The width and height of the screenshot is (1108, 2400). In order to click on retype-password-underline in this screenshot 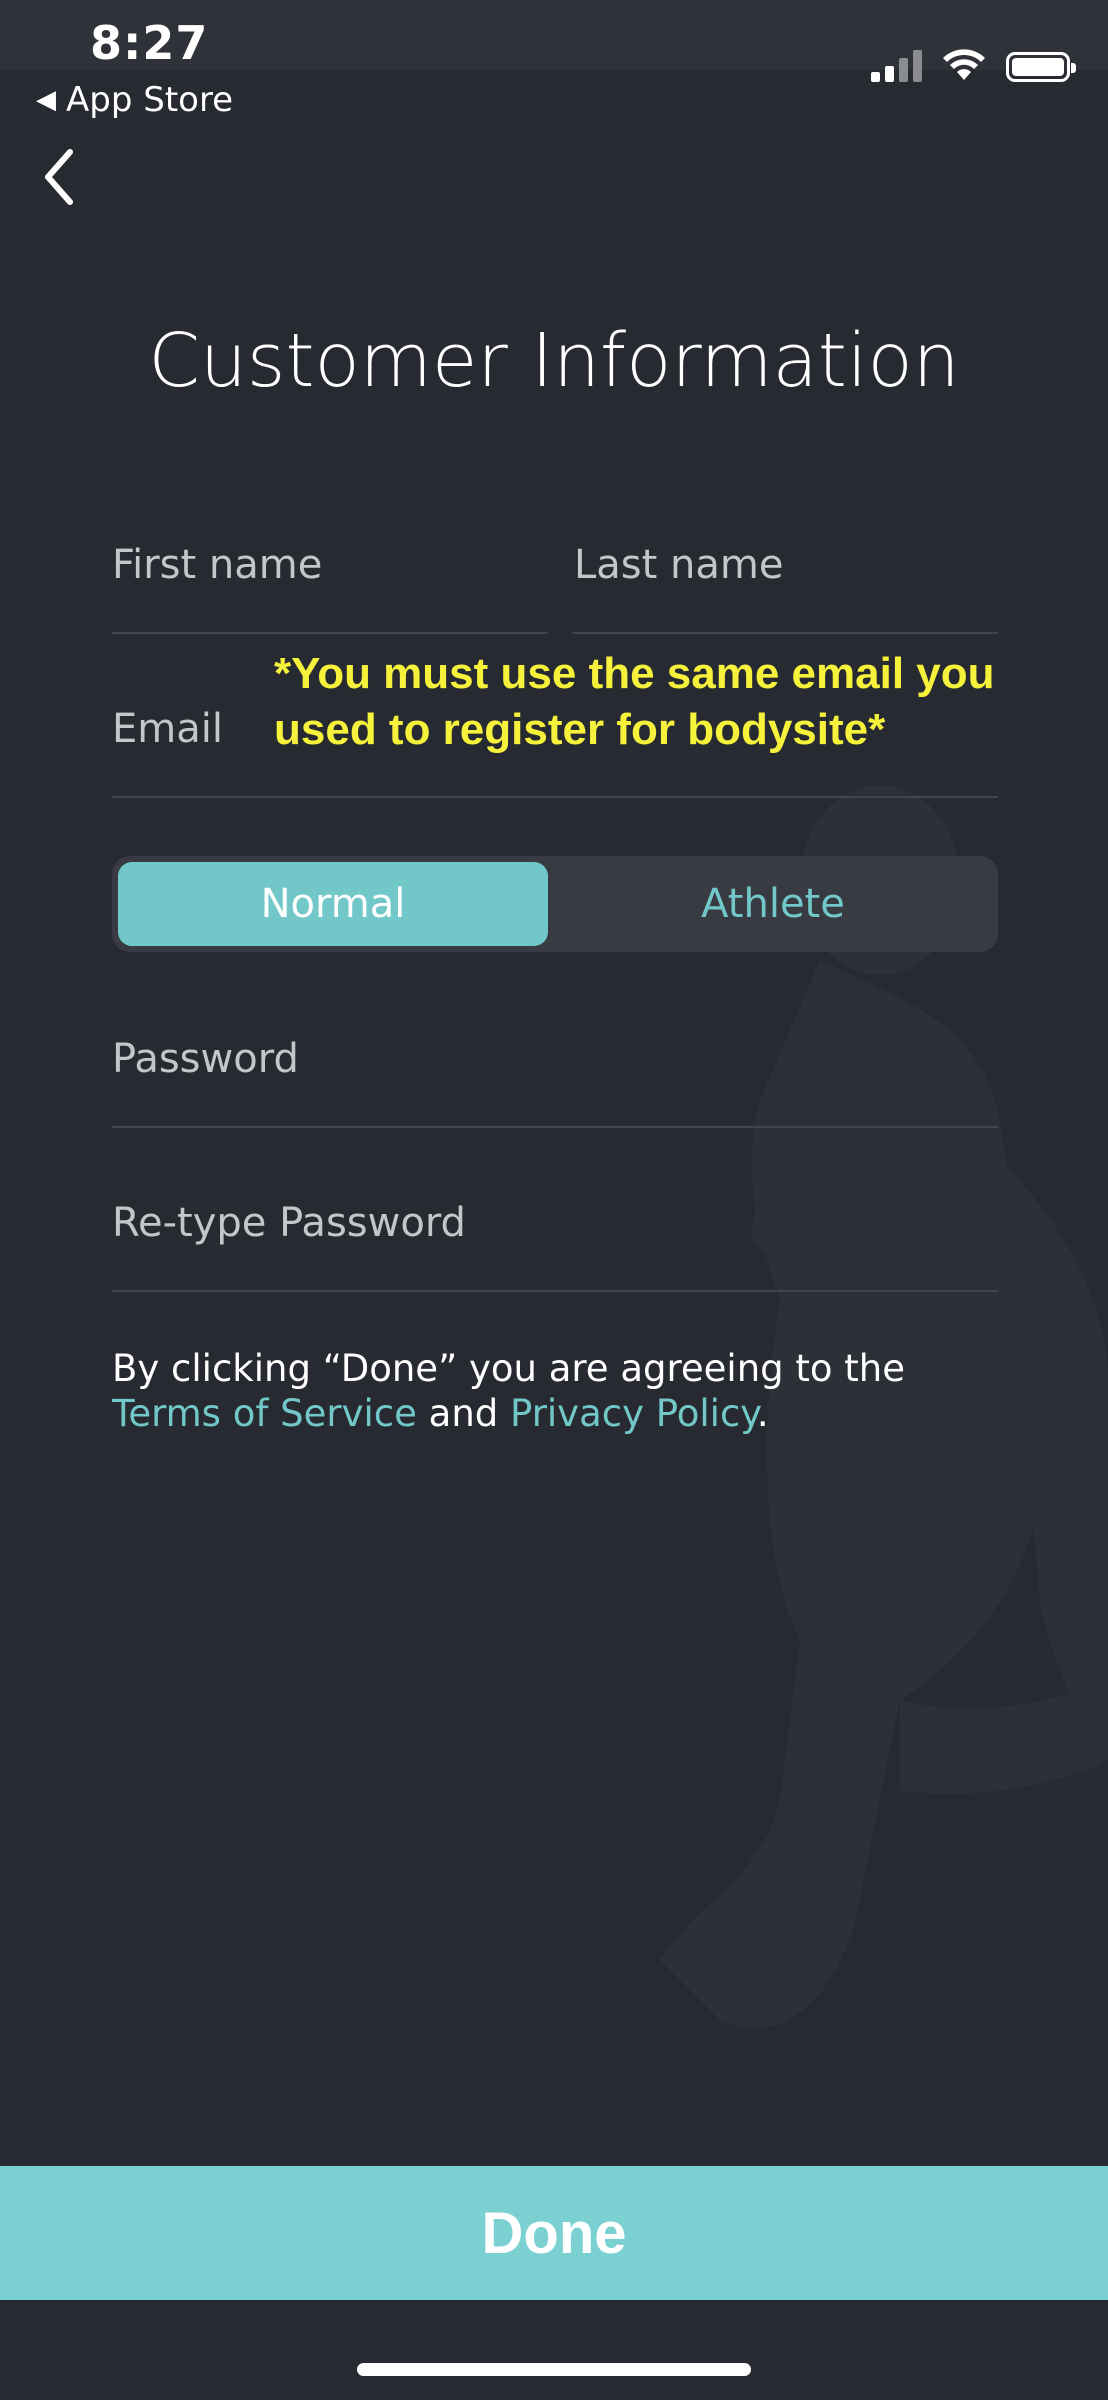, I will do `click(555, 1291)`.